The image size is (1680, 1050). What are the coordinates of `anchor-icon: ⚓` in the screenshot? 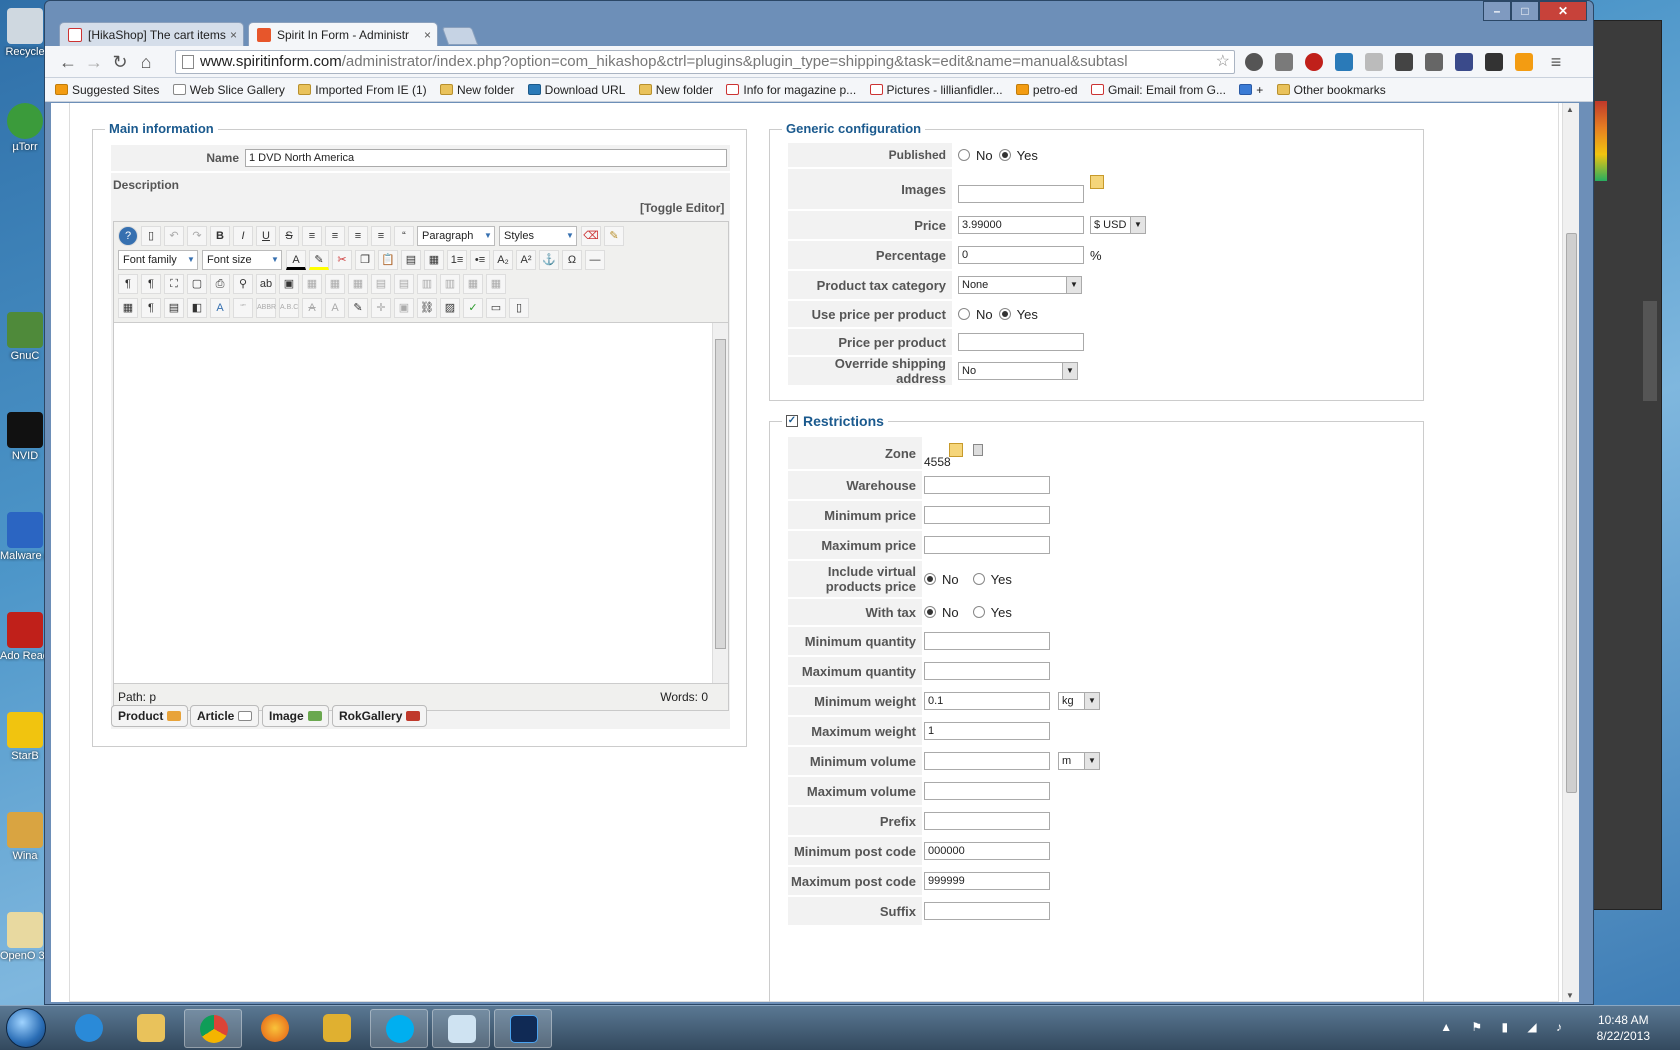 It's located at (549, 260).